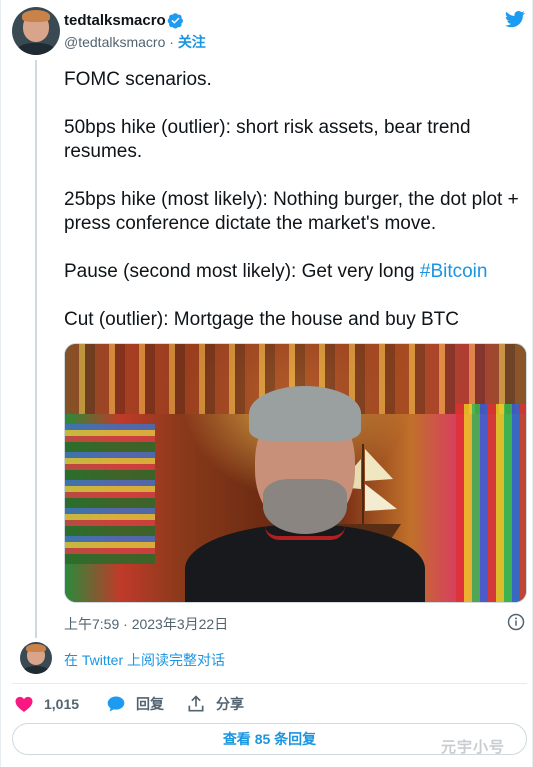  I want to click on author-handle: @tedtalksmacro, so click(114, 42).